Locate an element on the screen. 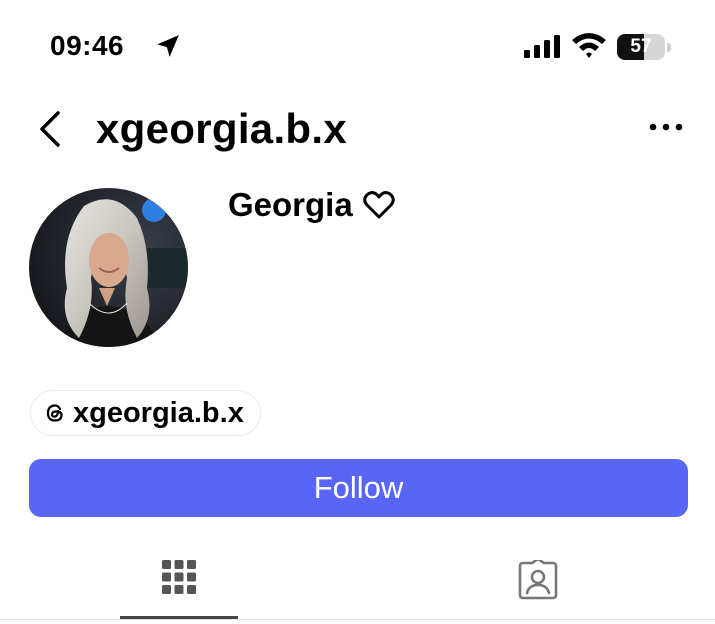  heart-outline-icon is located at coordinates (378, 205).